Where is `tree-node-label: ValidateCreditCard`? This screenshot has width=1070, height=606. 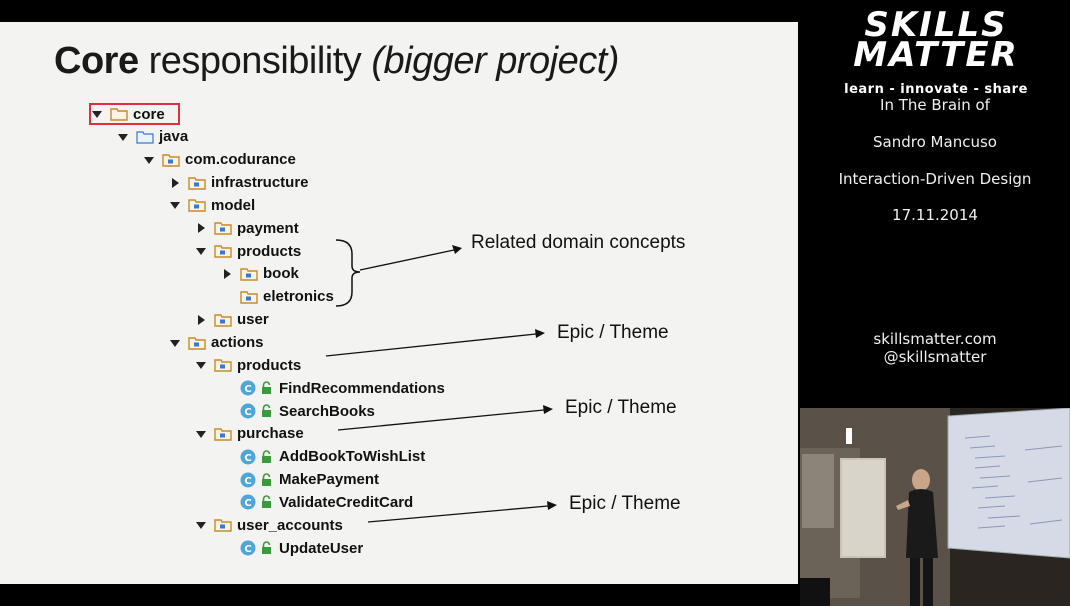
tree-node-label: ValidateCreditCard is located at coordinates (346, 502).